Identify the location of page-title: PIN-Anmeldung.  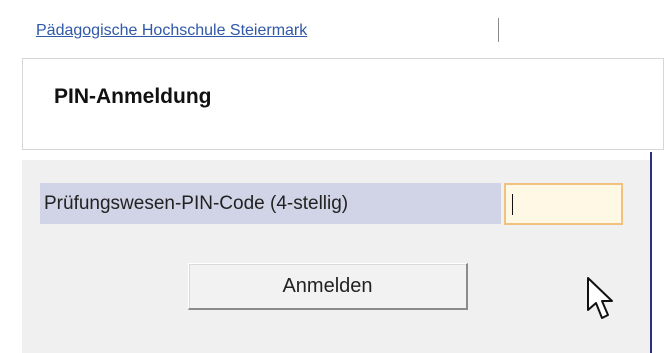
(133, 96).